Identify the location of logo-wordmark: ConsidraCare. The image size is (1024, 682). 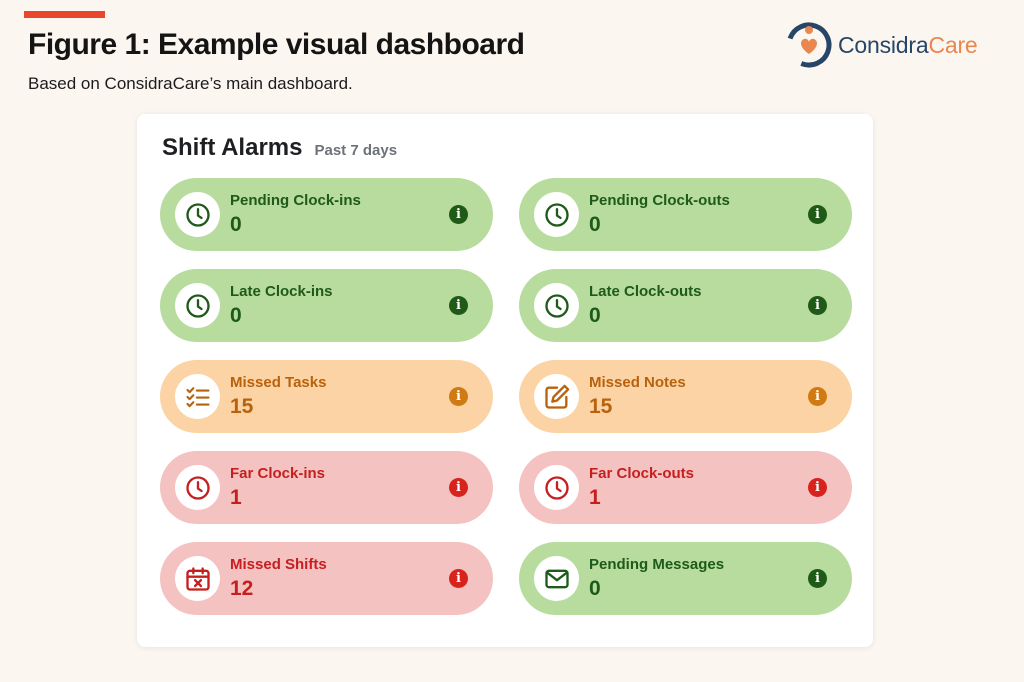
(908, 45).